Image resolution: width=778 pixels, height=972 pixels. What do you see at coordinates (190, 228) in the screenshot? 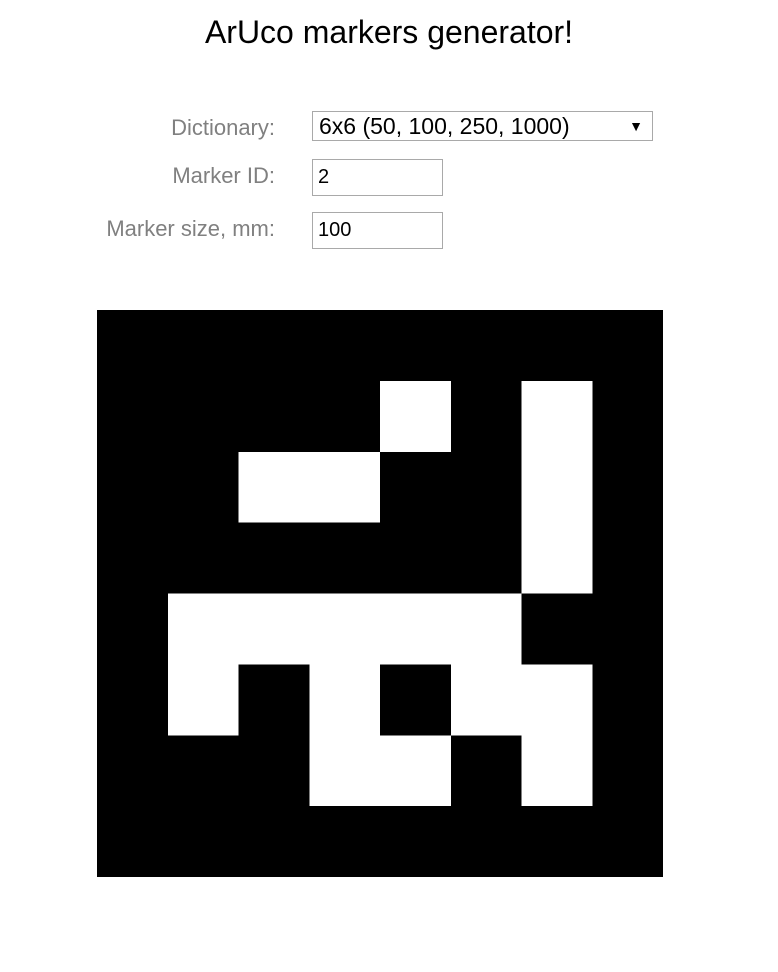
I see `marker-size-label: Marker size, mm:` at bounding box center [190, 228].